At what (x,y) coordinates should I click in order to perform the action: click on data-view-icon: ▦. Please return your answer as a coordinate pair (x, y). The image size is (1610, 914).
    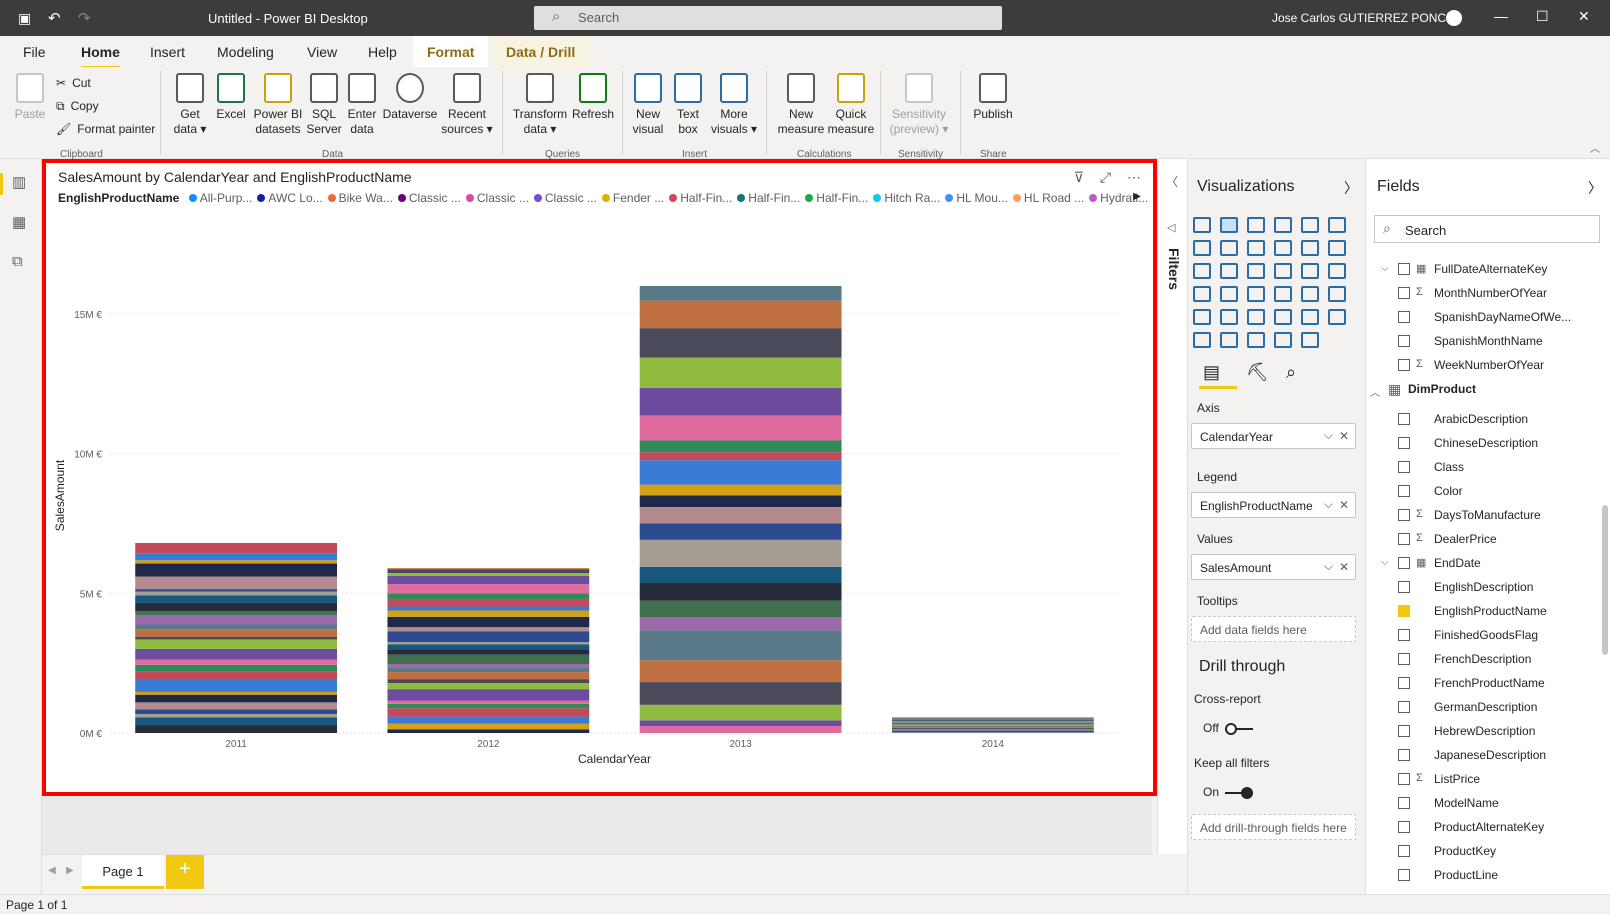
    Looking at the image, I should click on (21, 222).